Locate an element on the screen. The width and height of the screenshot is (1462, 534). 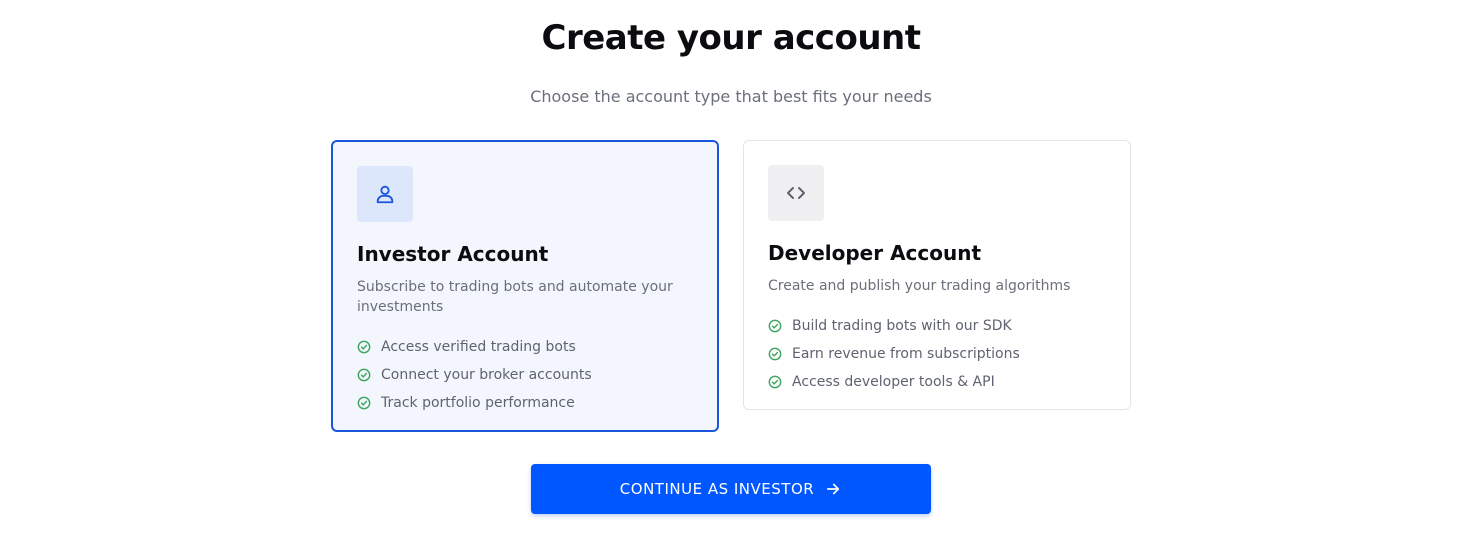
feature-label: Connect your broker accounts is located at coordinates (486, 375).